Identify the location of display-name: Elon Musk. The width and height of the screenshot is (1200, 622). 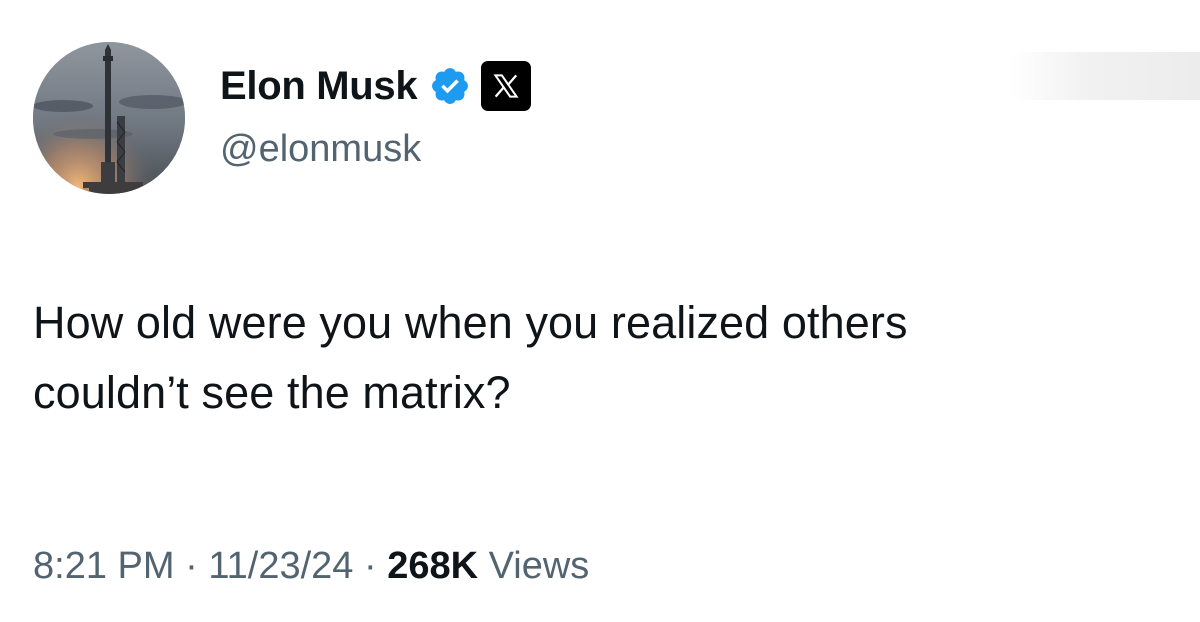
(319, 86).